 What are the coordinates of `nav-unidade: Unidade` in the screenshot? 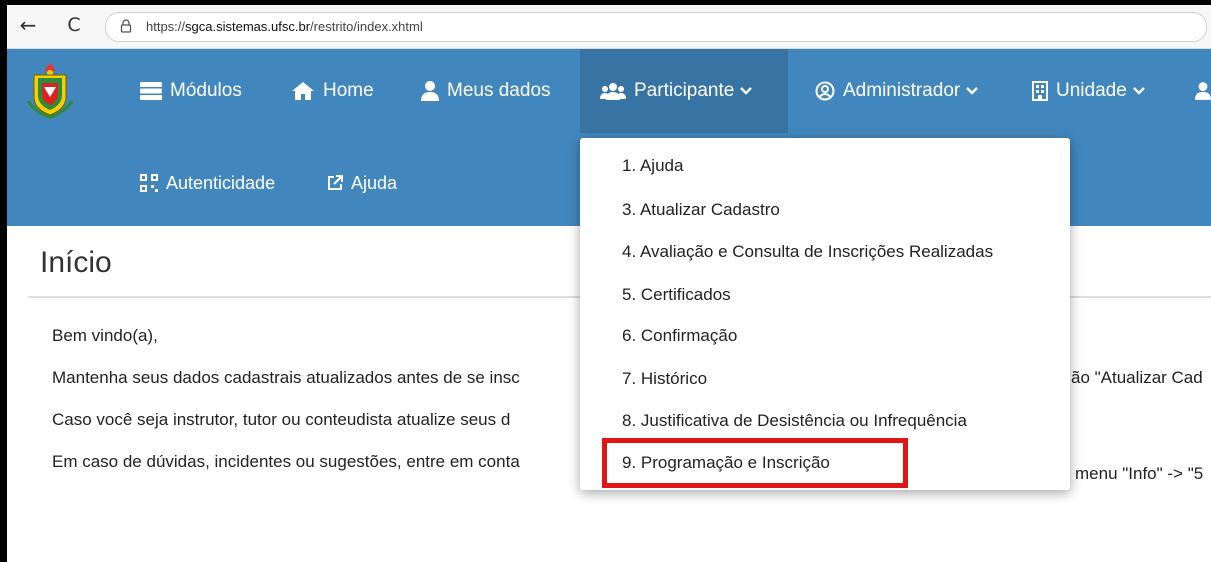 It's located at (1088, 91).